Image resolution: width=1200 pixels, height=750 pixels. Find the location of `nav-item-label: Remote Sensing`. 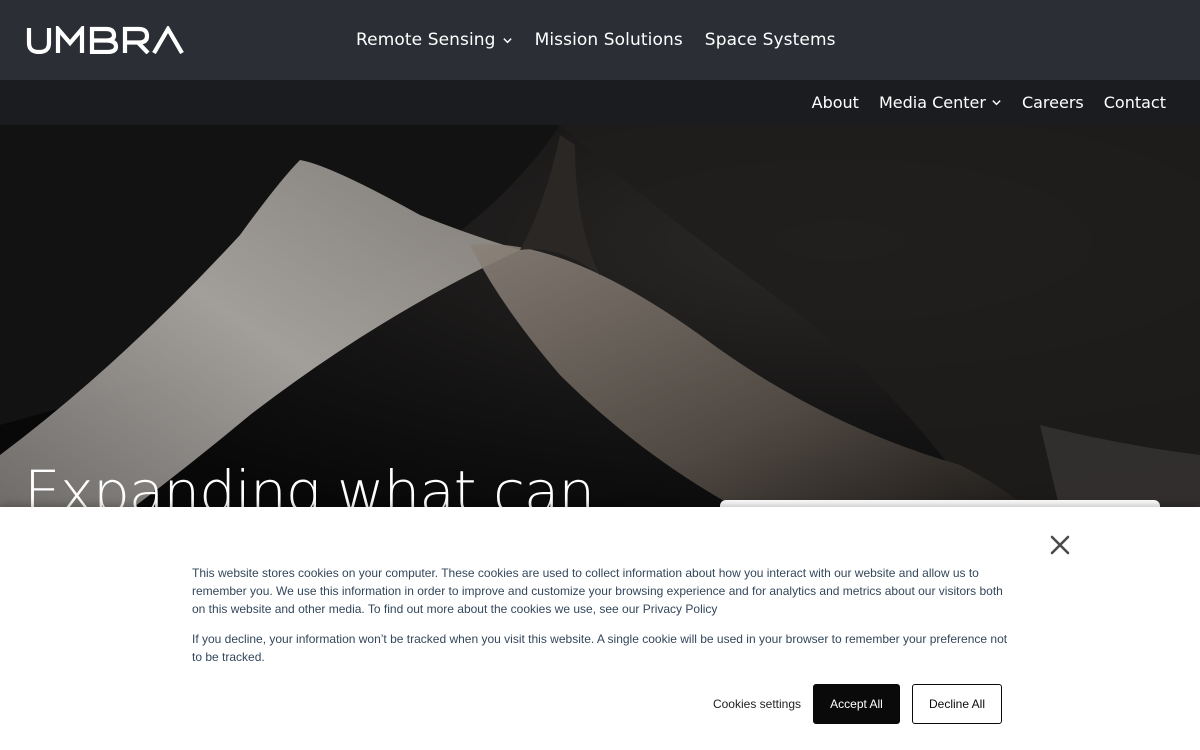

nav-item-label: Remote Sensing is located at coordinates (426, 40).